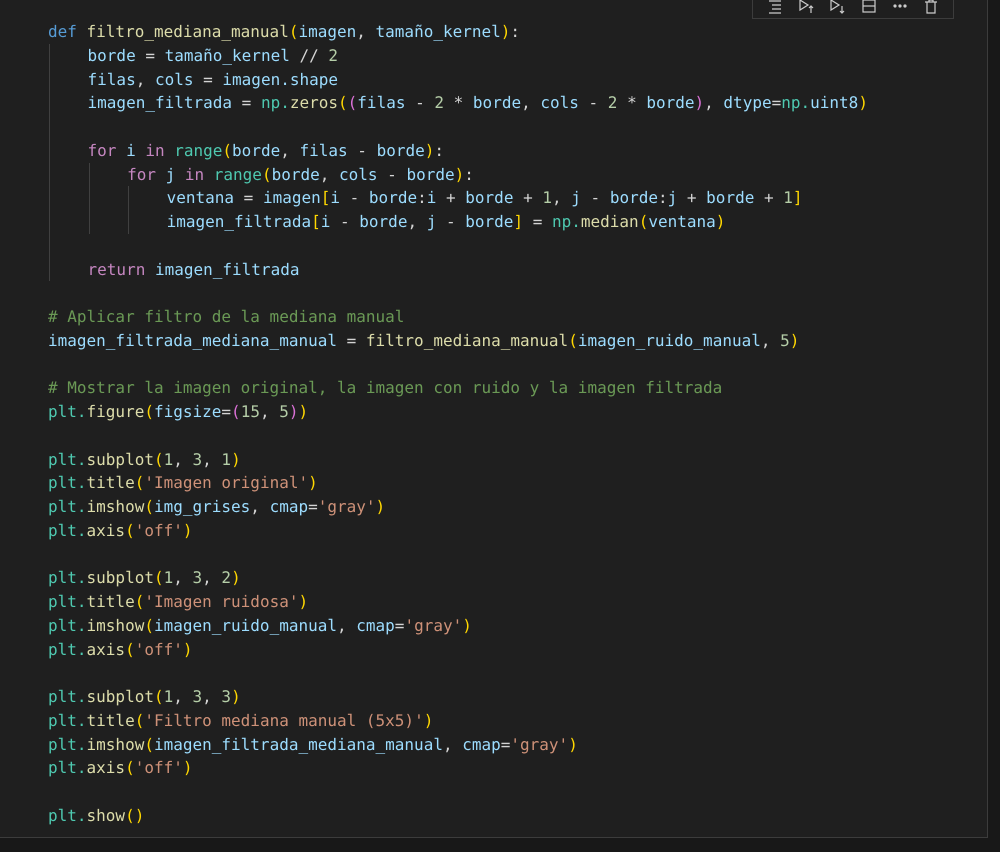 The width and height of the screenshot is (1000, 852). I want to click on code-line: plt.subplot(1, 3, 1), so click(144, 459).